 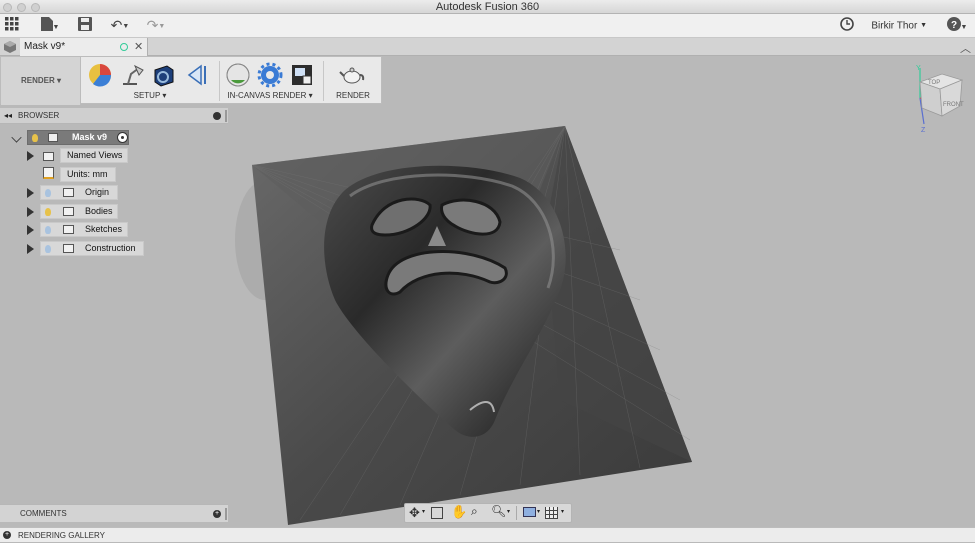 I want to click on design-cube-icon, so click(x=10, y=47).